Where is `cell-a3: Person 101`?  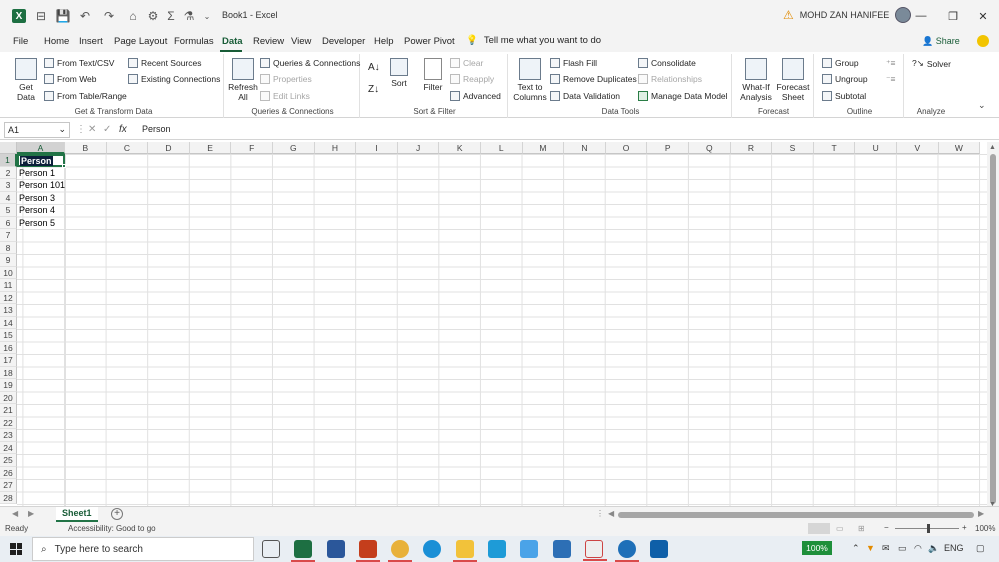
cell-a3: Person 101 is located at coordinates (42, 185).